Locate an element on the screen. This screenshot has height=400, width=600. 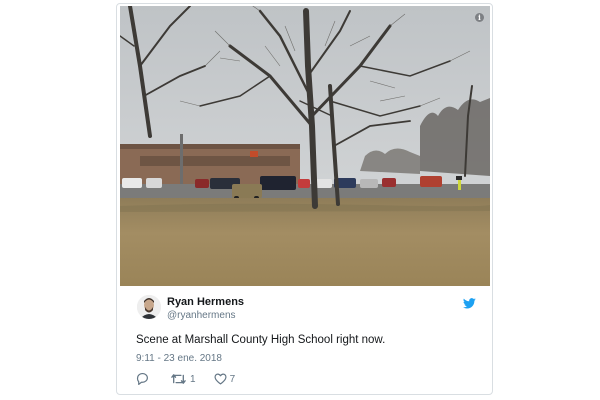
reply-button is located at coordinates (144, 379).